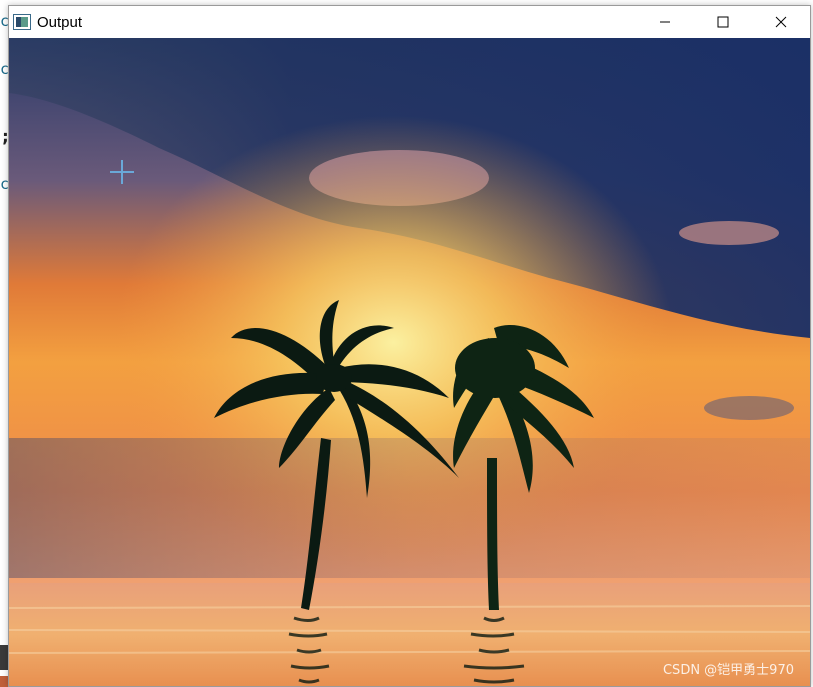 Image resolution: width=813 pixels, height=687 pixels. I want to click on maximize-icon, so click(723, 22).